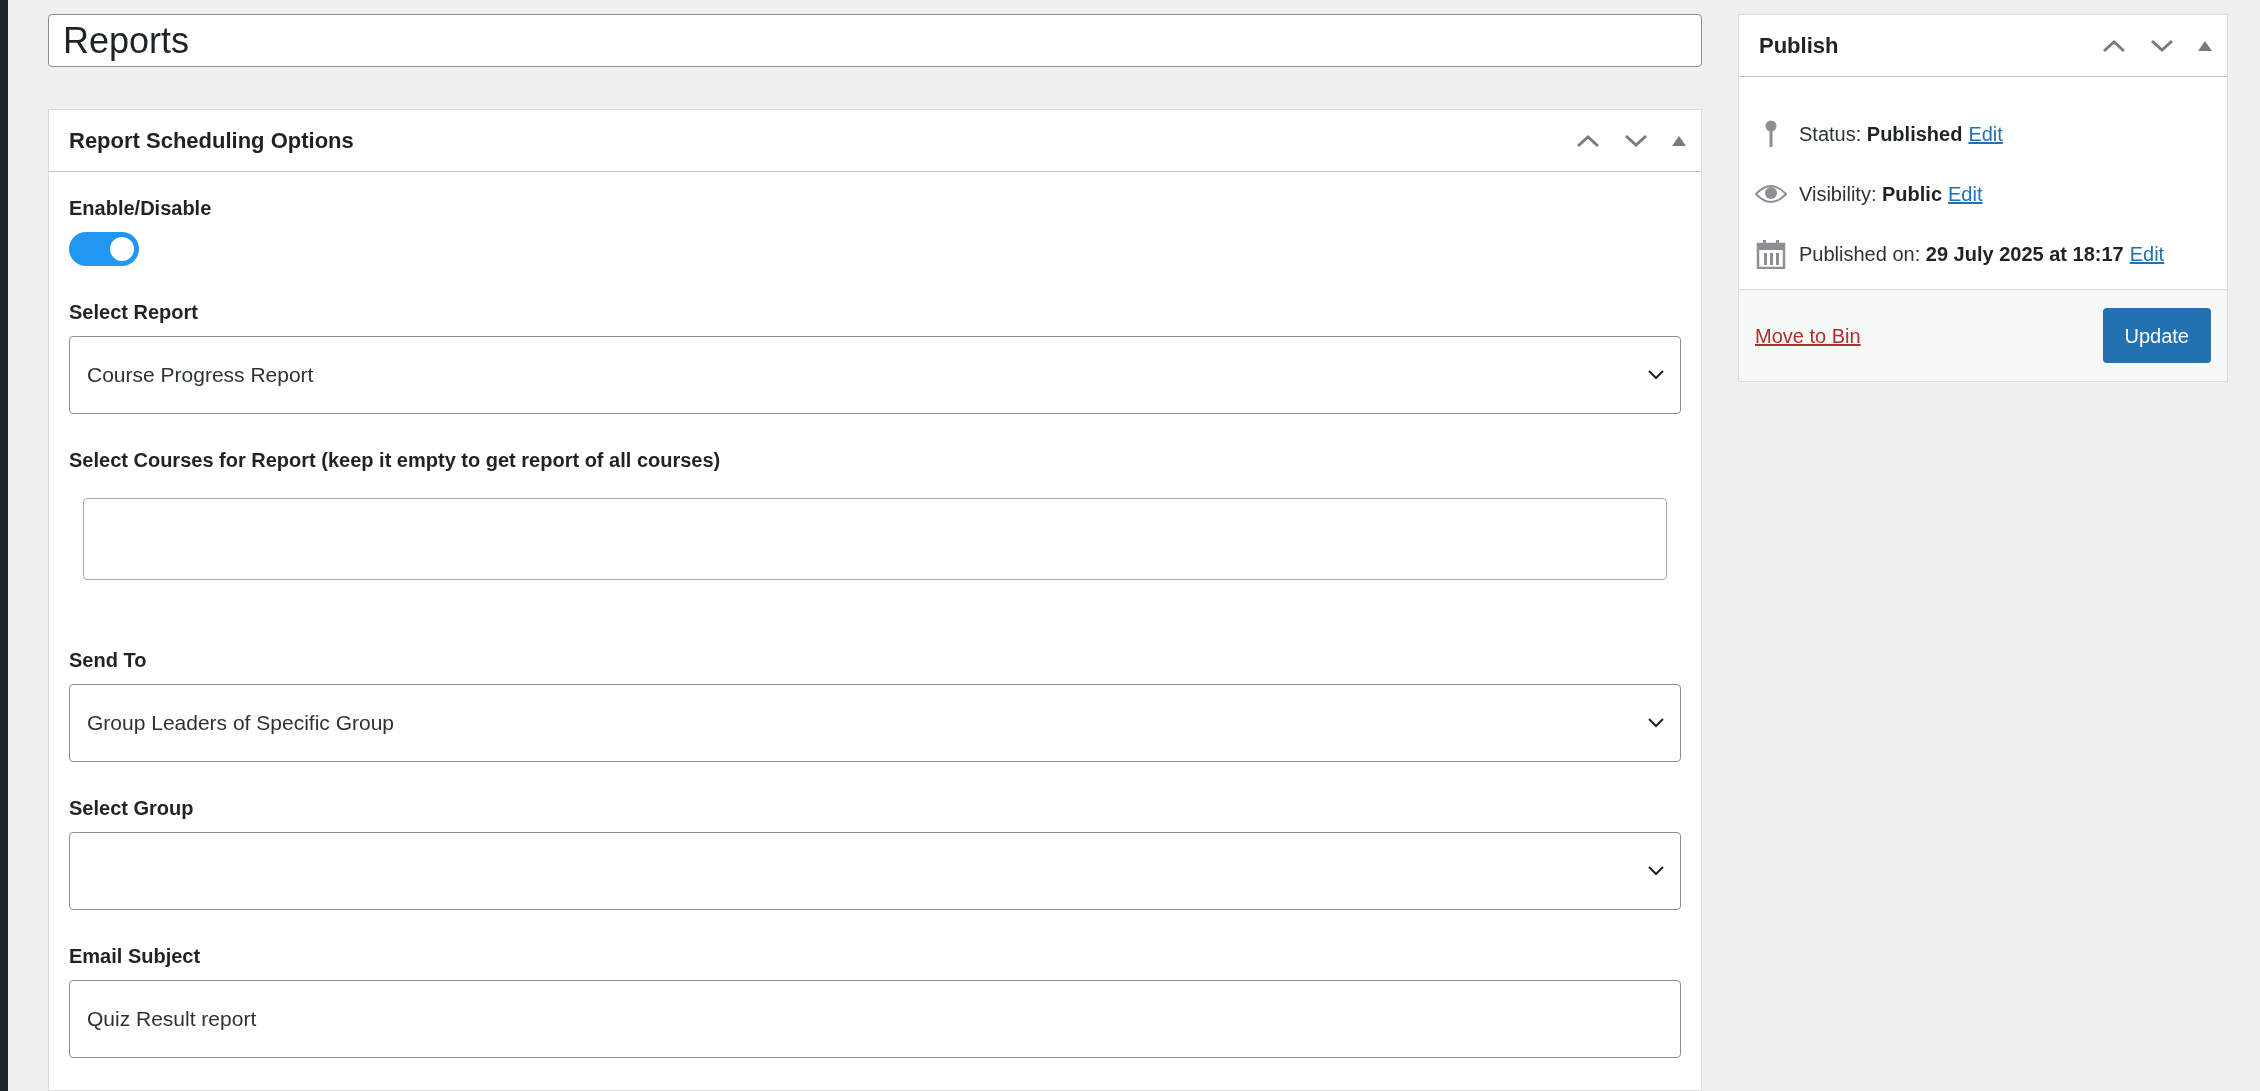 This screenshot has height=1091, width=2260. What do you see at coordinates (211, 141) in the screenshot?
I see `panel-title: Report Scheduling Options` at bounding box center [211, 141].